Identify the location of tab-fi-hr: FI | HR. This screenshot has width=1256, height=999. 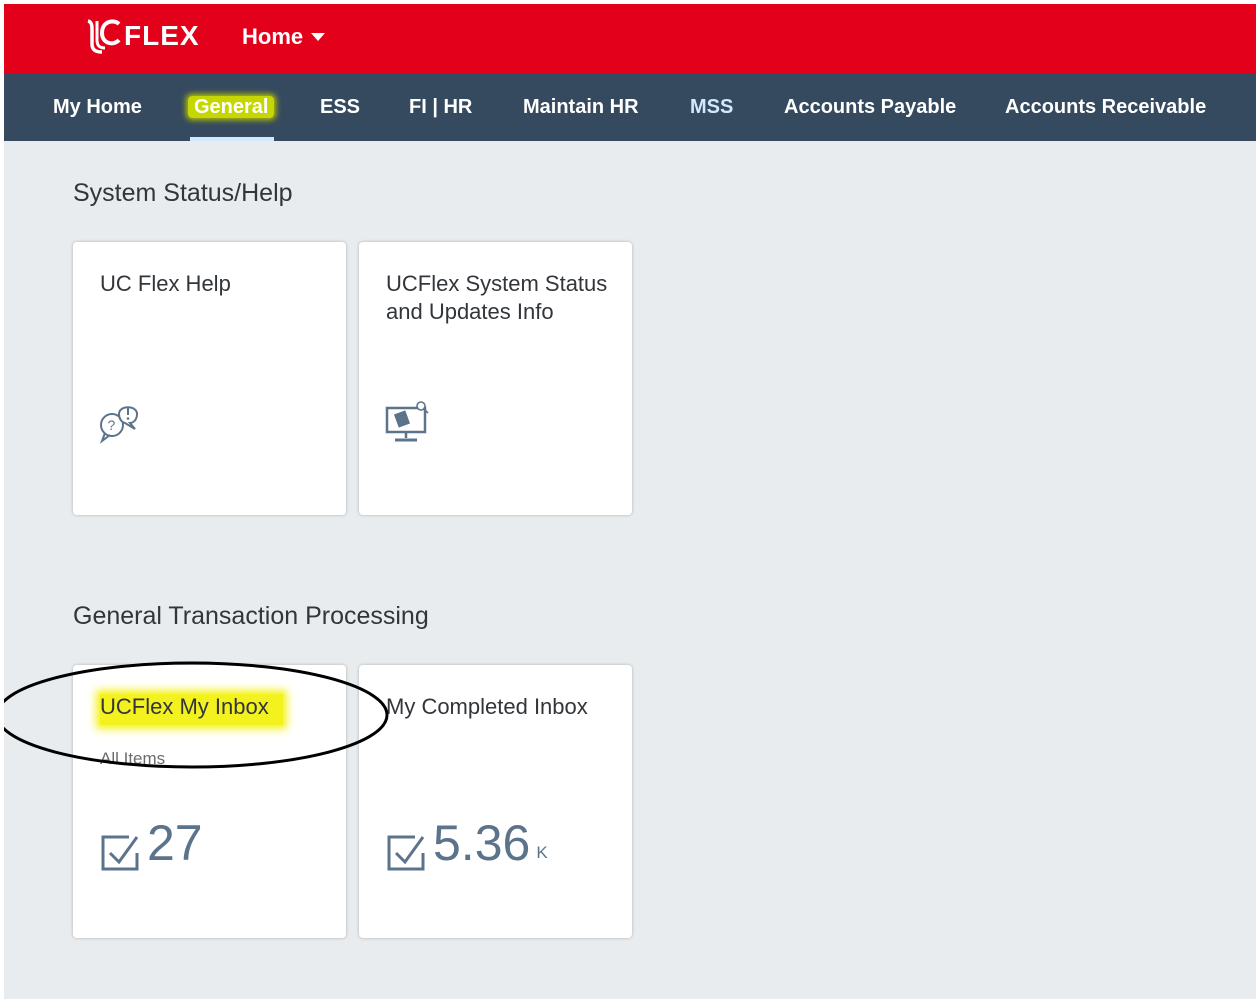
(440, 107).